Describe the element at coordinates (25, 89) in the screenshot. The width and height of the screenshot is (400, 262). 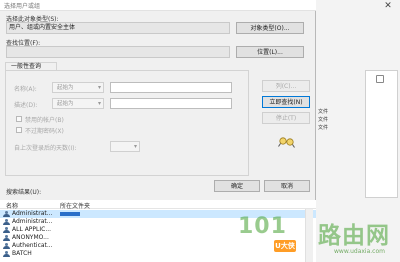
I see `name-label: 名称(A):` at that location.